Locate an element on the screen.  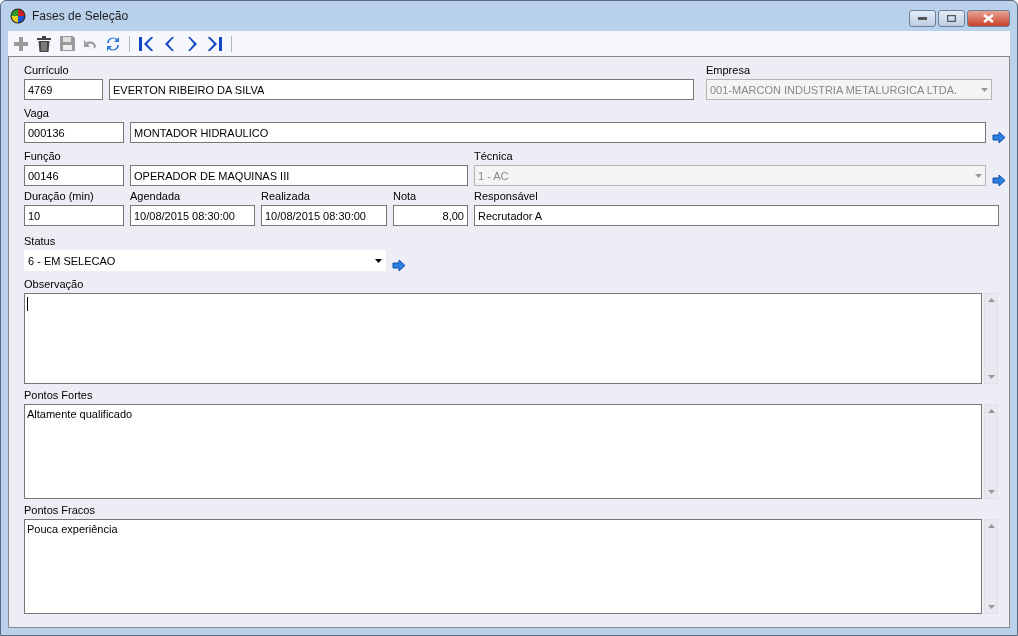
field-label: Realizada is located at coordinates (286, 196).